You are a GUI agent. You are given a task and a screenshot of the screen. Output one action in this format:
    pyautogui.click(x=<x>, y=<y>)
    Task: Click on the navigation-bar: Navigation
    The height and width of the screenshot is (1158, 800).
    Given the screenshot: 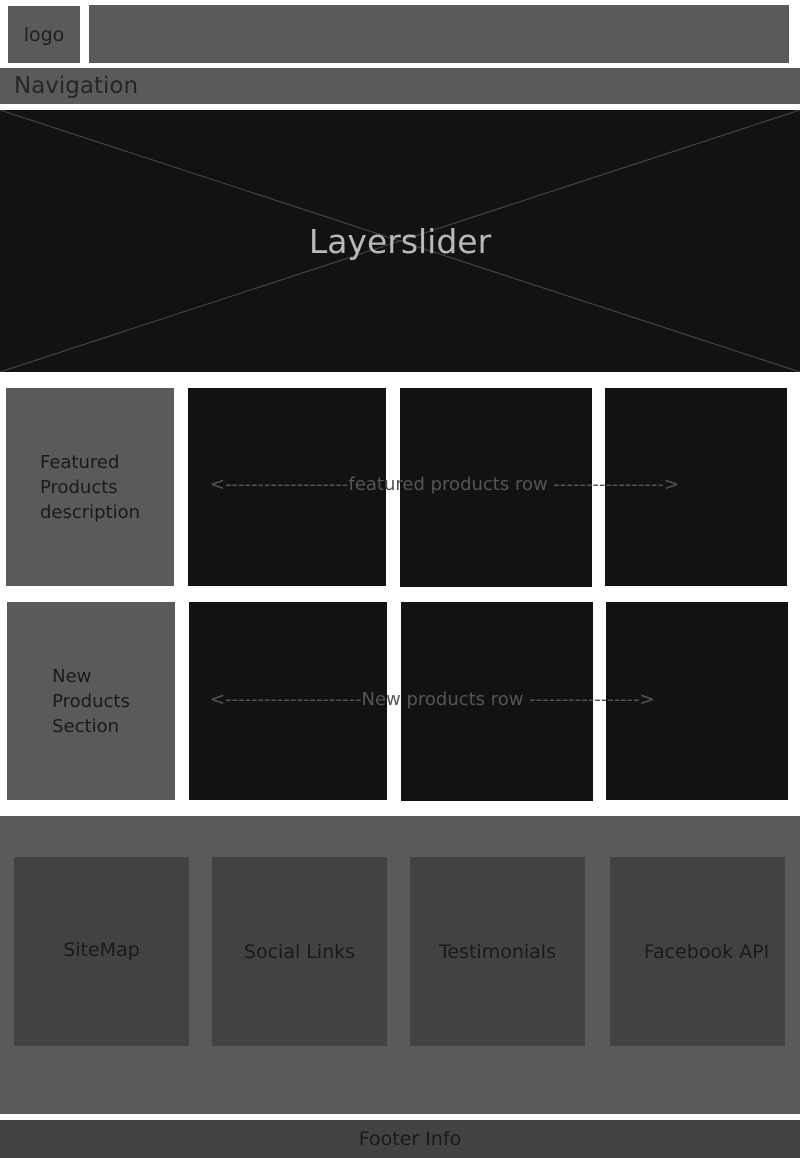 What is the action you would take?
    pyautogui.click(x=400, y=86)
    